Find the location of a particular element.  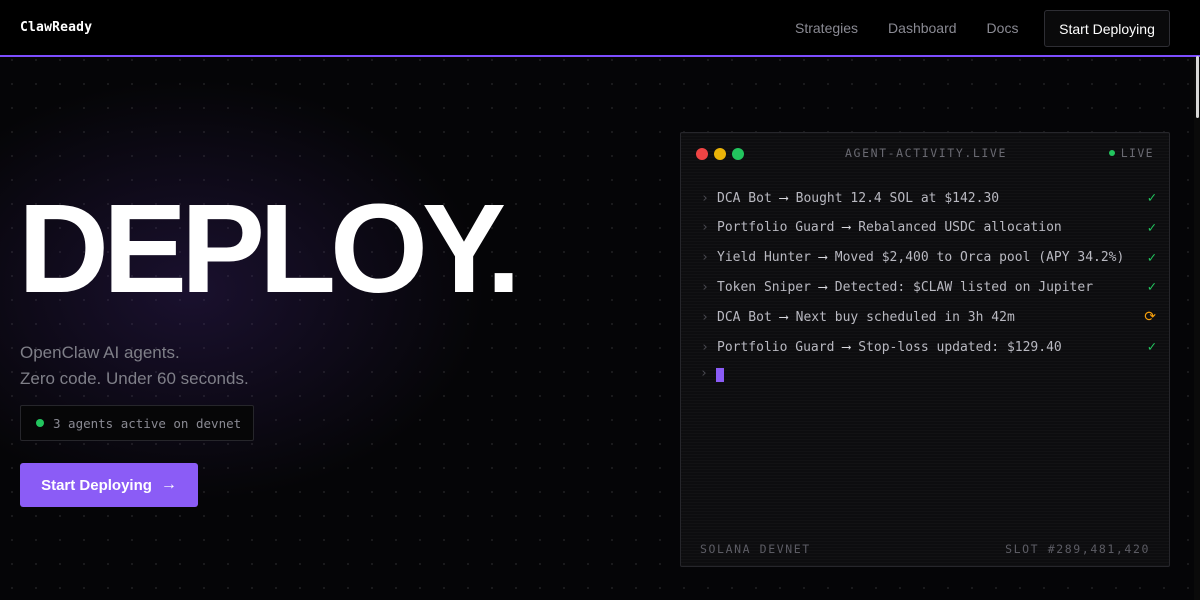

hero-subtitle-line1: OpenClaw AI agents. is located at coordinates (100, 352).